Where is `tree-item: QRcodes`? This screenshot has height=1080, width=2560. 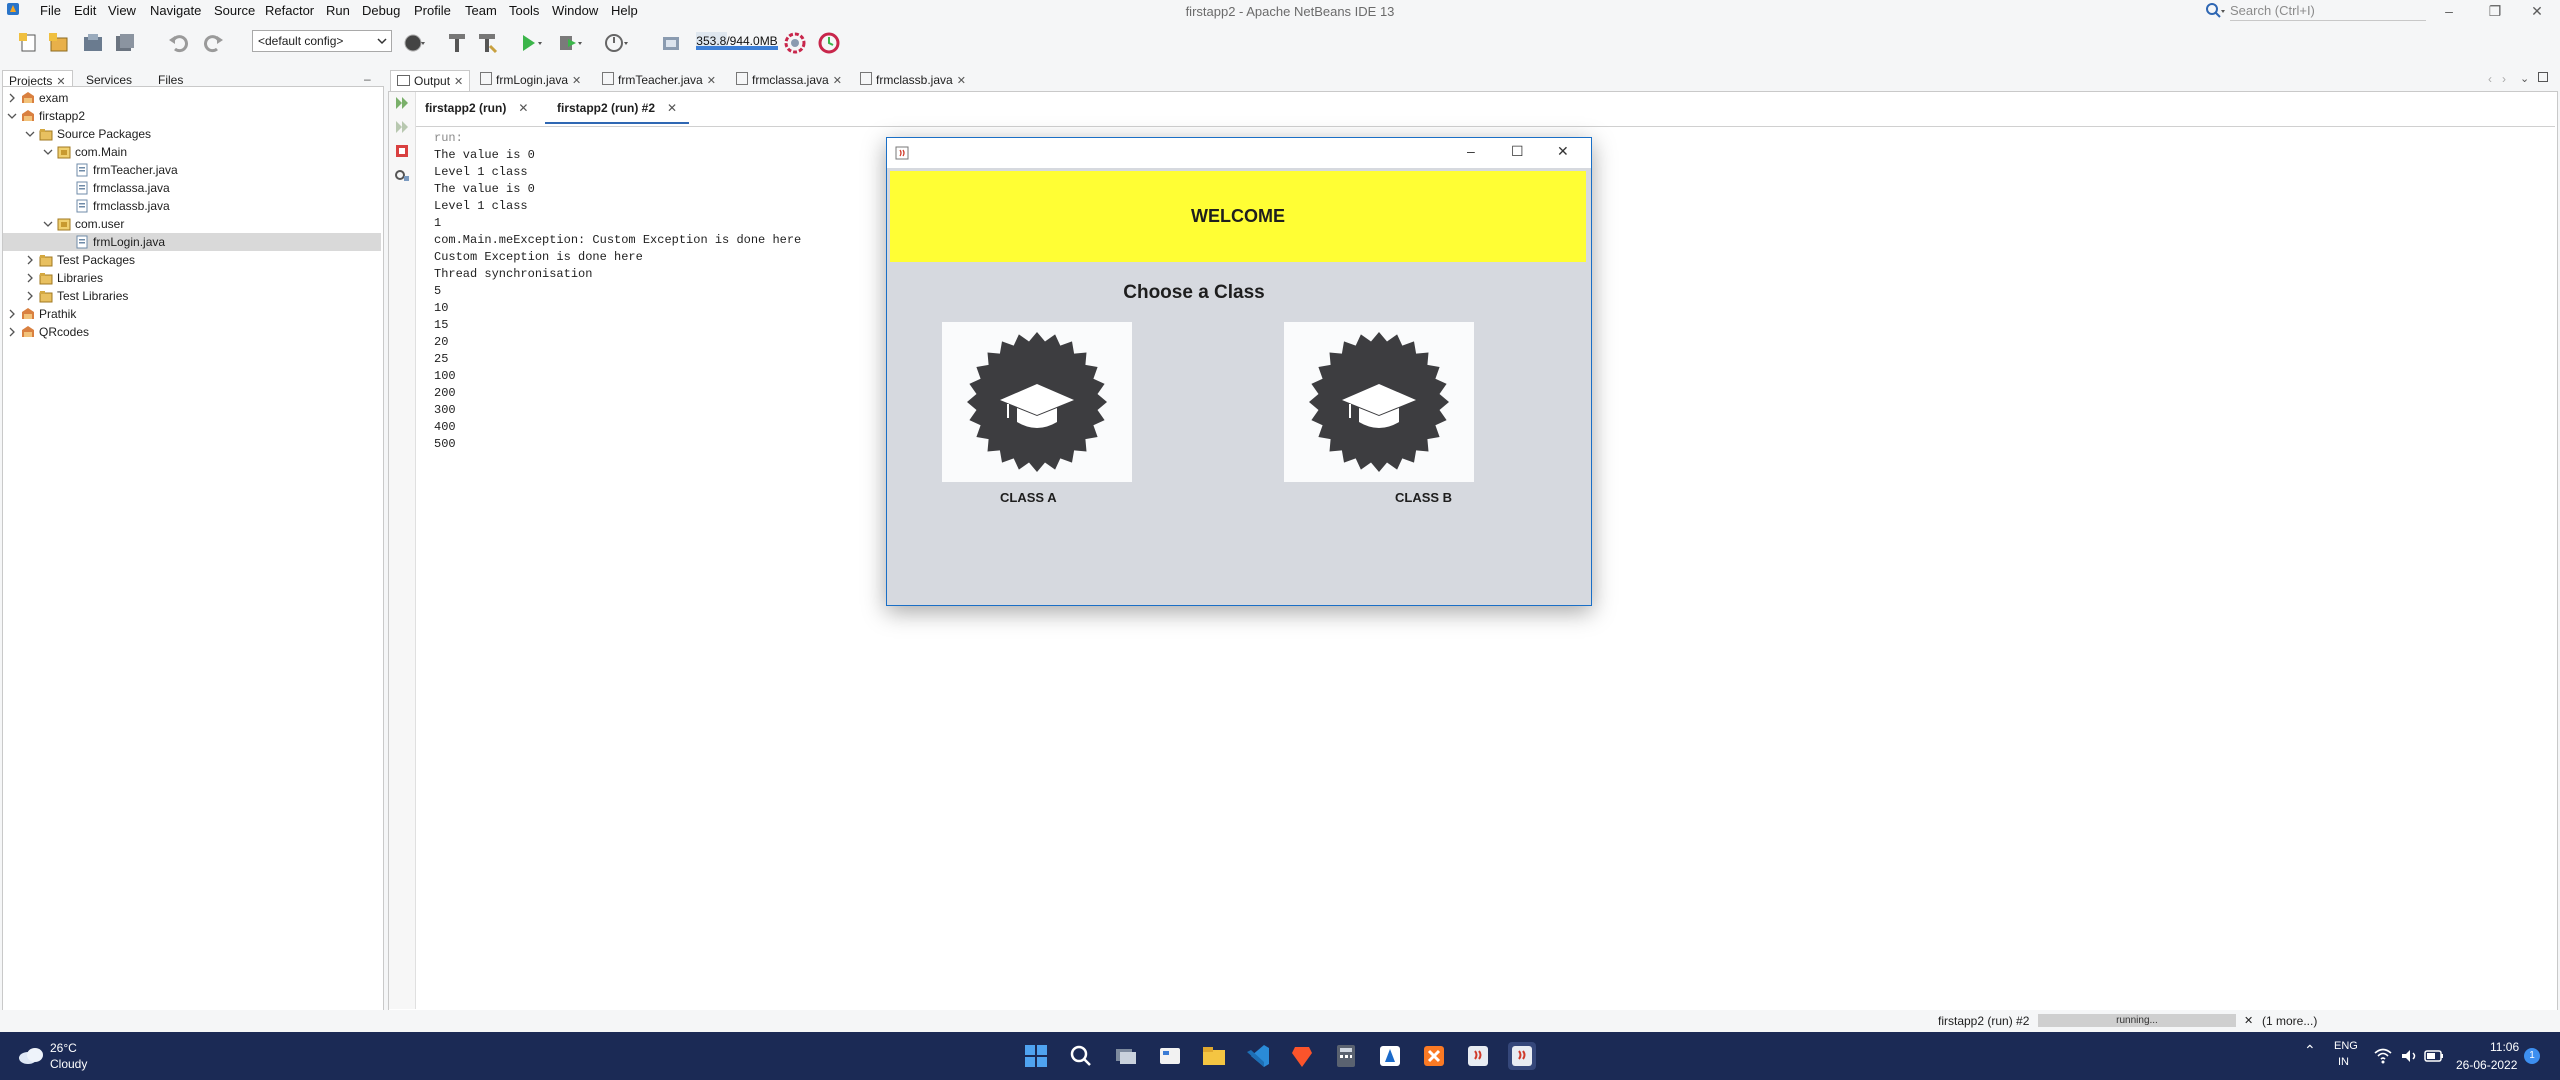
tree-item: QRcodes is located at coordinates (192, 332).